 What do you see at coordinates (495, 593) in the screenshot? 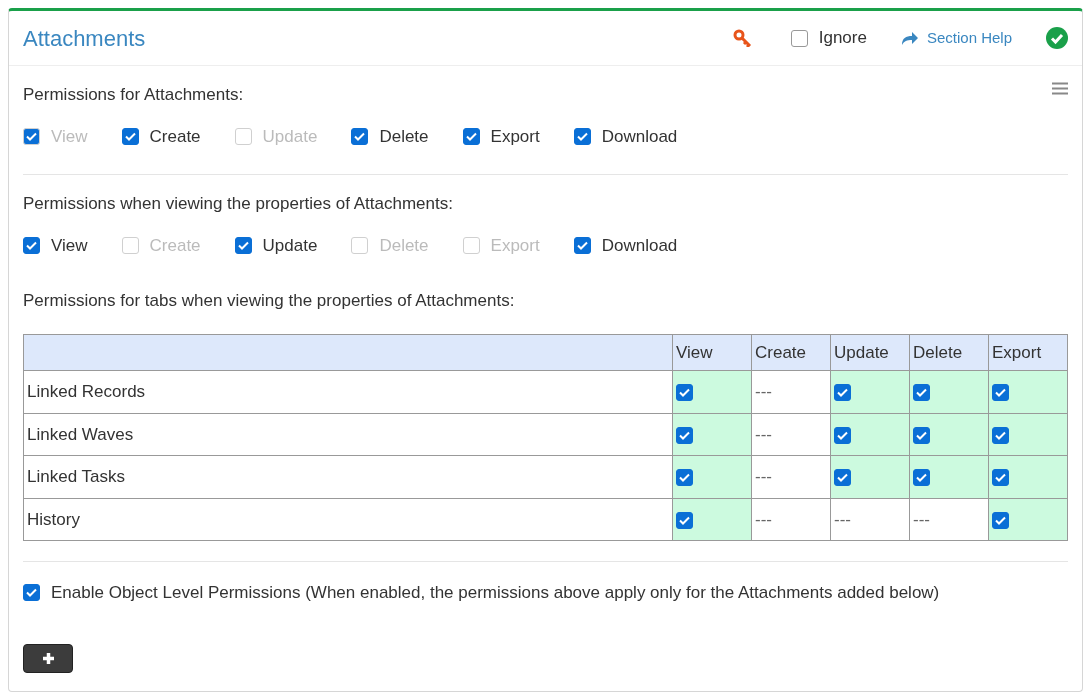
I see `checkbox-label: Enable Object Level Permissions (When enabled, the permissions above apply only for the Attachments added below)` at bounding box center [495, 593].